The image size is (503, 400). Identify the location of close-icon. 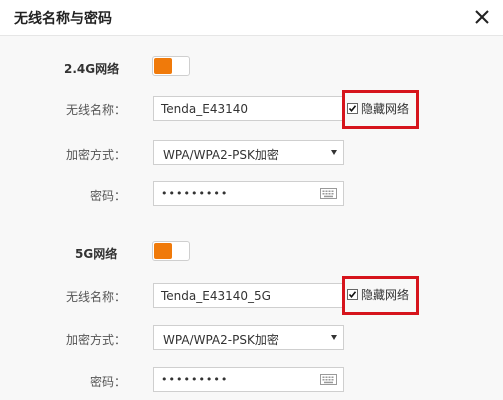
(482, 17).